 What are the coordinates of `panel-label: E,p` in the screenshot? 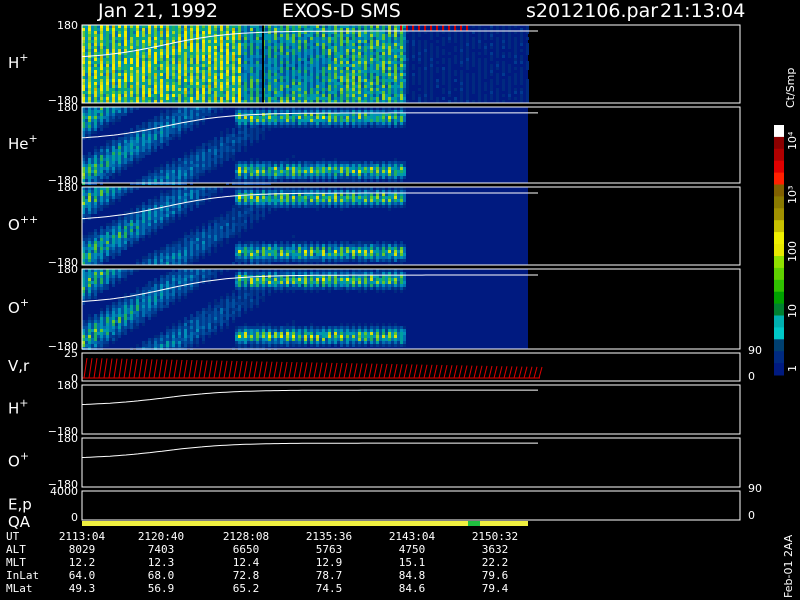 It's located at (20, 505).